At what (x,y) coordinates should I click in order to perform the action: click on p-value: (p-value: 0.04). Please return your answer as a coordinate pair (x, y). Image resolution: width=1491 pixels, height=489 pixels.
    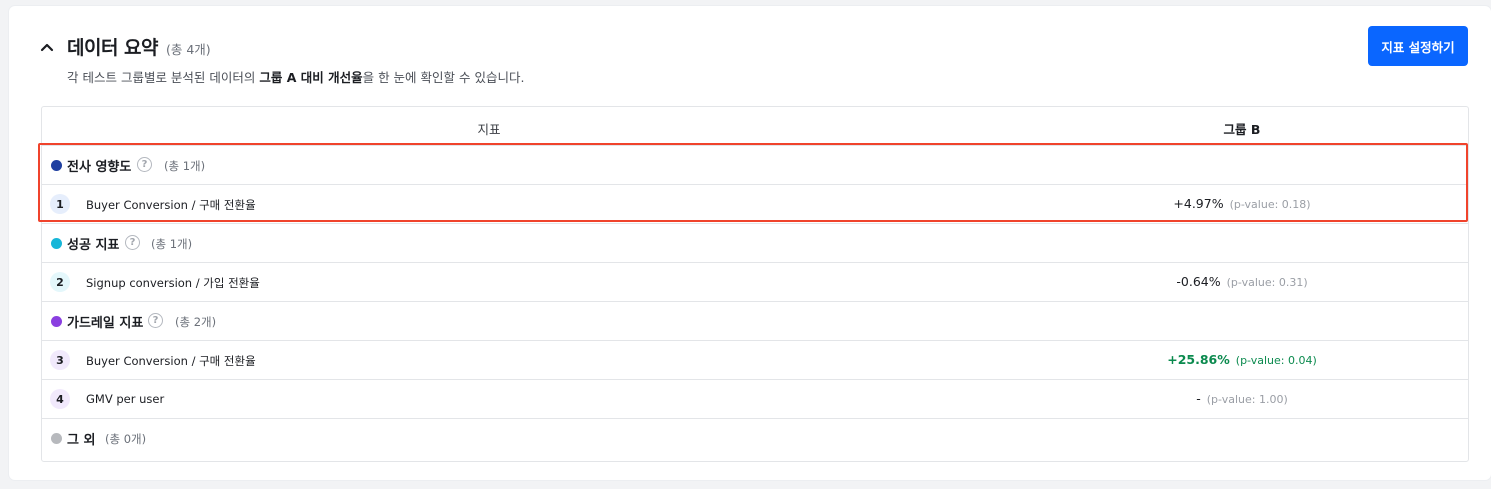
    Looking at the image, I should click on (1276, 360).